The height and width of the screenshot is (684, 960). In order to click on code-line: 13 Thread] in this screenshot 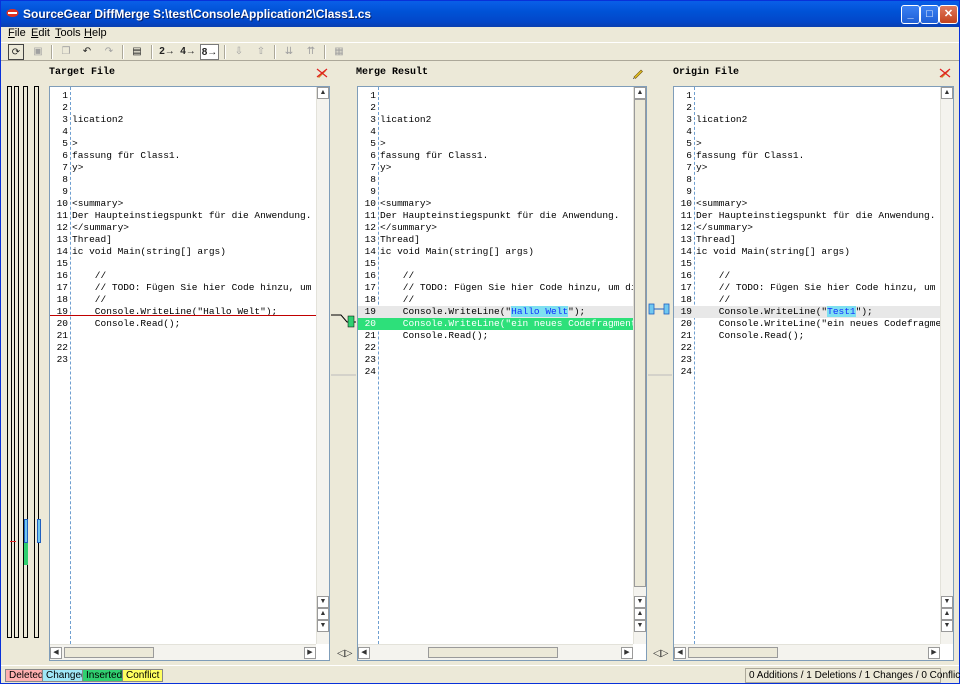, I will do `click(495, 240)`.